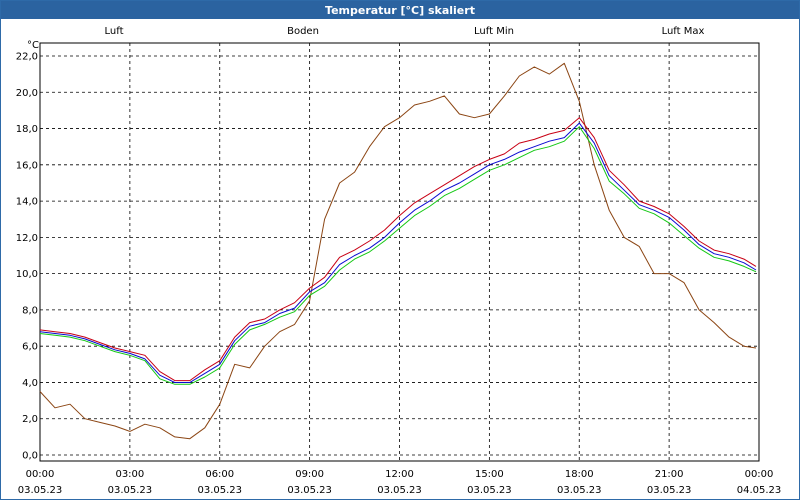 This screenshot has width=800, height=500. What do you see at coordinates (30, 419) in the screenshot?
I see `y-tick-label: 2,0` at bounding box center [30, 419].